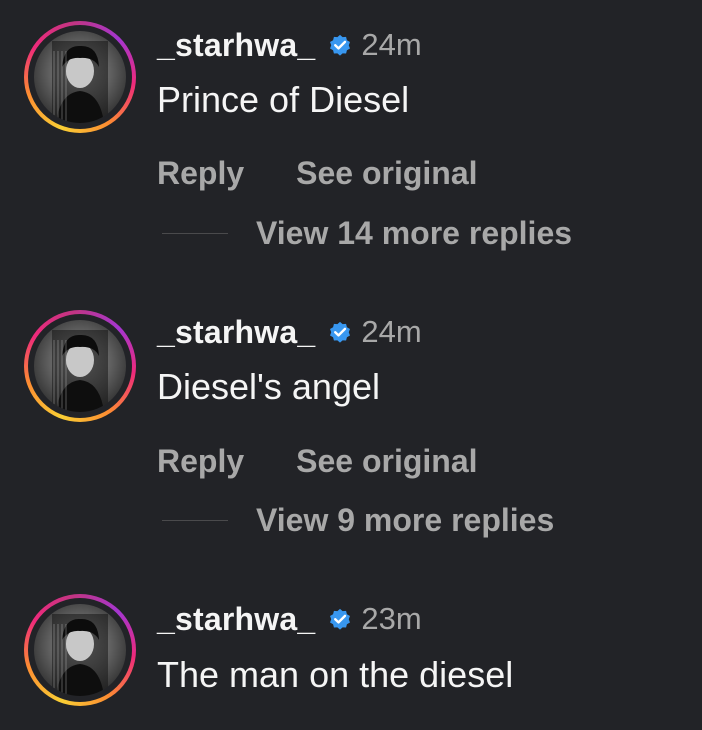  I want to click on comment-header: _starhwa_ 23m, so click(289, 619).